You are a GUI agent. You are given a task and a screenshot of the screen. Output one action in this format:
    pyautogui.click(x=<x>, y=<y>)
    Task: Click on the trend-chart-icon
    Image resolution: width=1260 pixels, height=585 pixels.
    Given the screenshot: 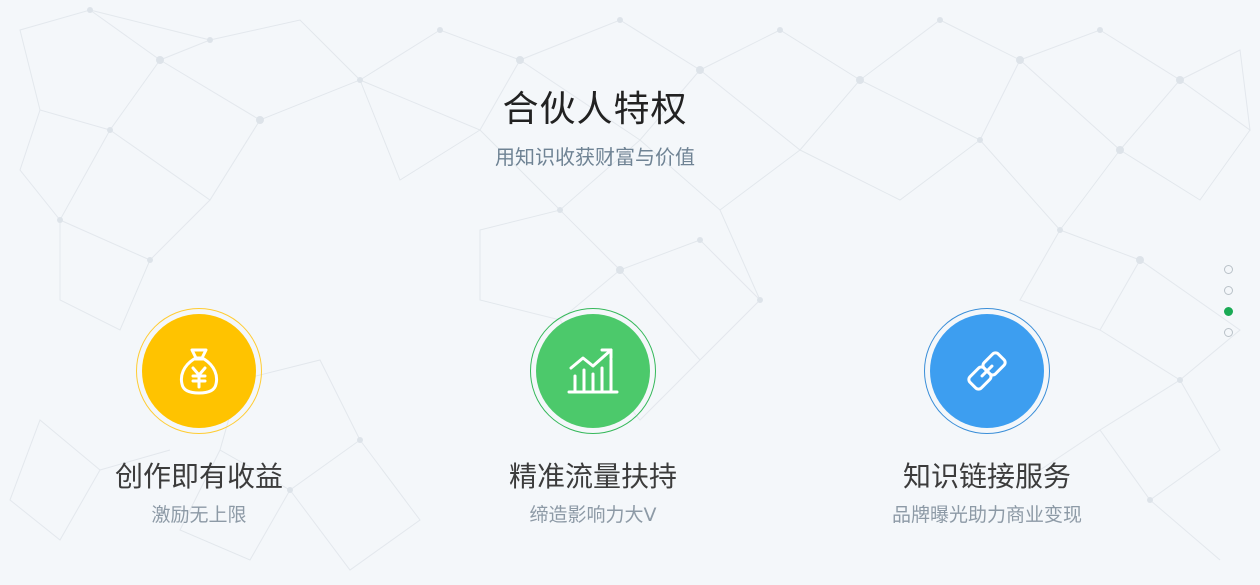 What is the action you would take?
    pyautogui.click(x=593, y=371)
    